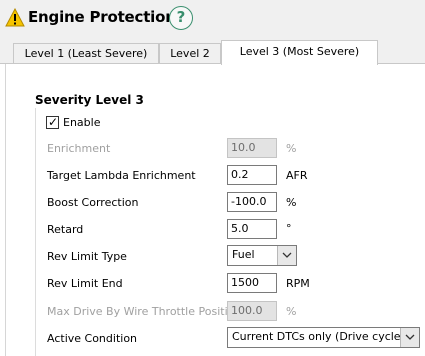 The width and height of the screenshot is (425, 356). What do you see at coordinates (102, 17) in the screenshot?
I see `page-title: Engine Protection` at bounding box center [102, 17].